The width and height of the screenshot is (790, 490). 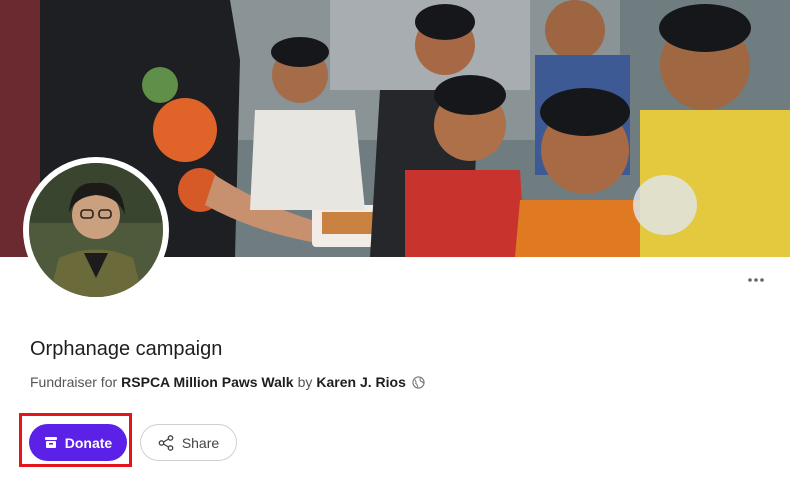 I want to click on more-options-icon, so click(x=756, y=280).